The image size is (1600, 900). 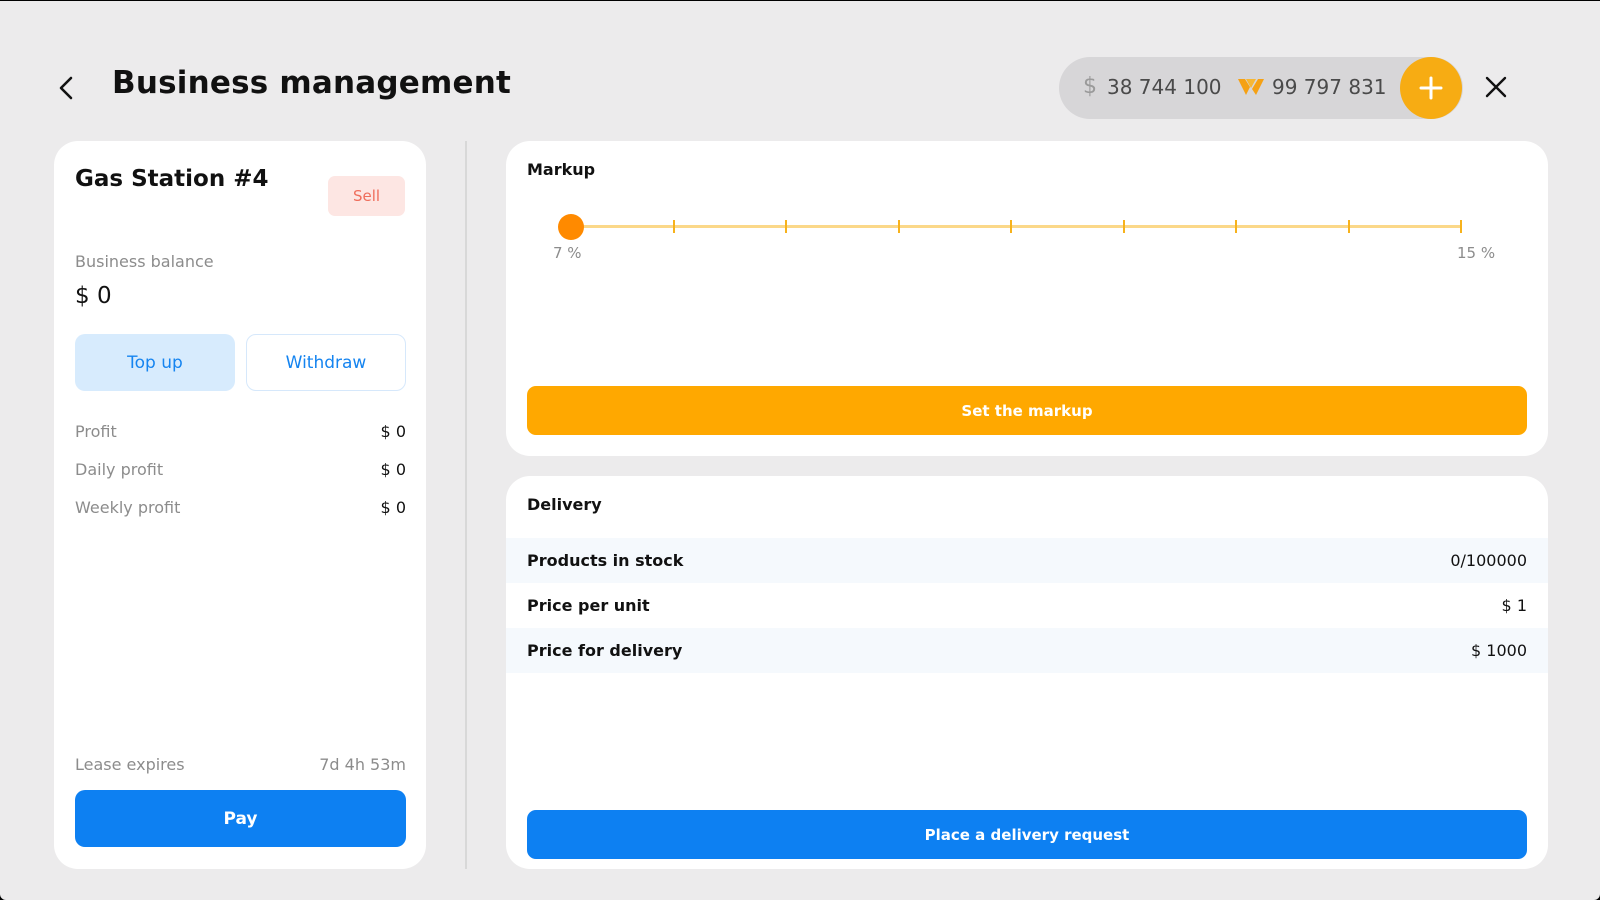 What do you see at coordinates (1027, 605) in the screenshot?
I see `price-per-unit-row: Price per unit $ 1` at bounding box center [1027, 605].